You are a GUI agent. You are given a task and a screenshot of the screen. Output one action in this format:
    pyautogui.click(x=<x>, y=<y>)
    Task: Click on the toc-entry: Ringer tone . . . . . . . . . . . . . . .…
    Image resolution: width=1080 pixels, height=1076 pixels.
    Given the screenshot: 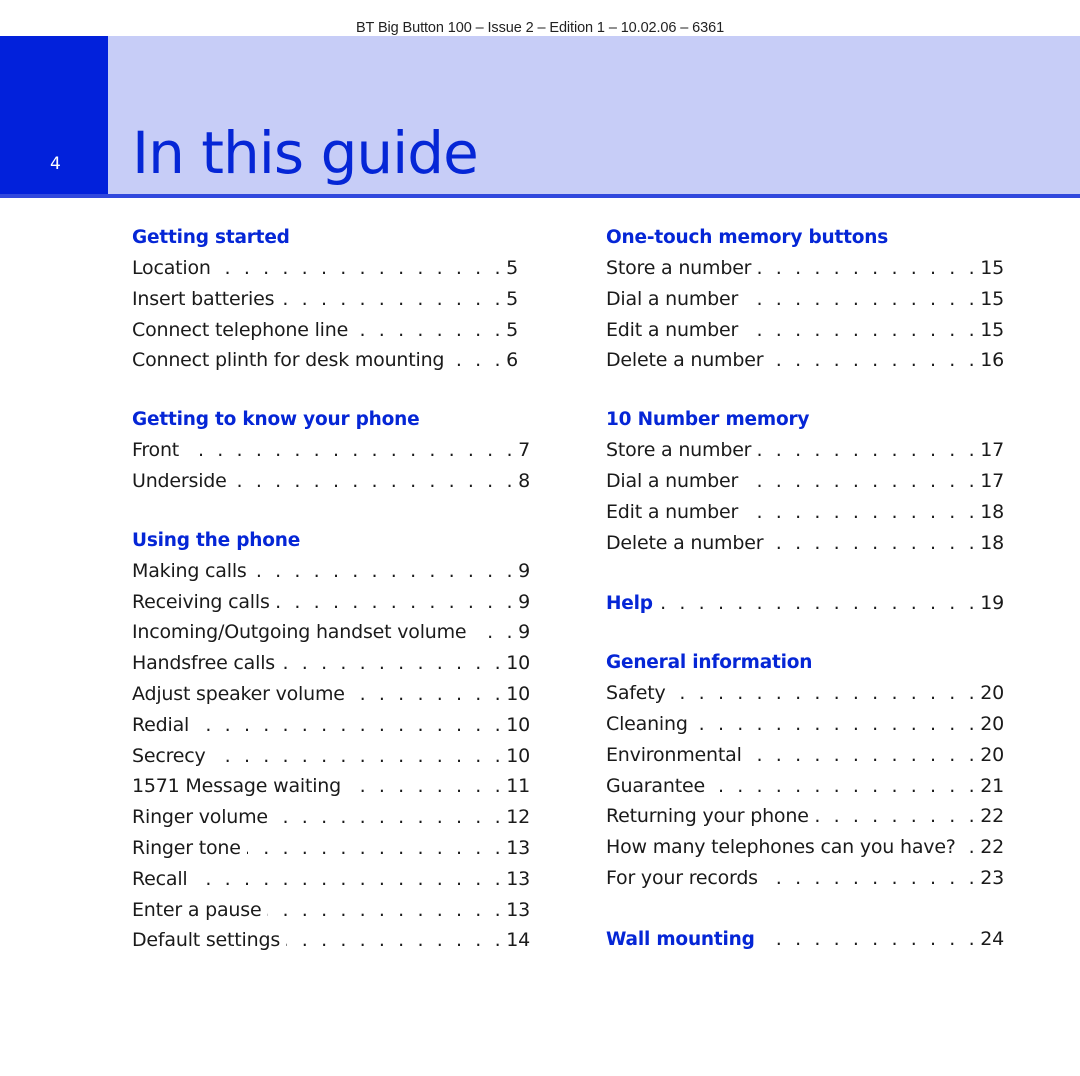 What is the action you would take?
    pyautogui.click(x=331, y=848)
    